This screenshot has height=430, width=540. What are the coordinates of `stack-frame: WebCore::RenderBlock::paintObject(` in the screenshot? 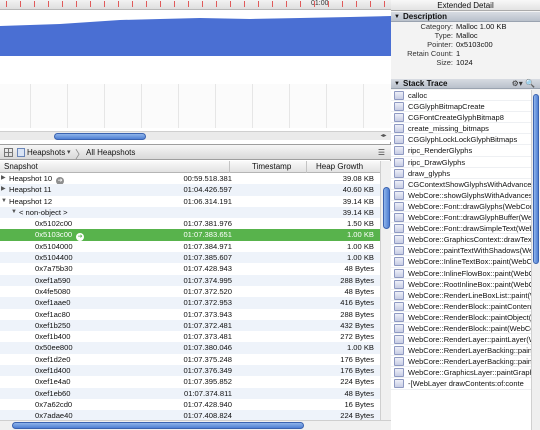 It's located at (461, 317).